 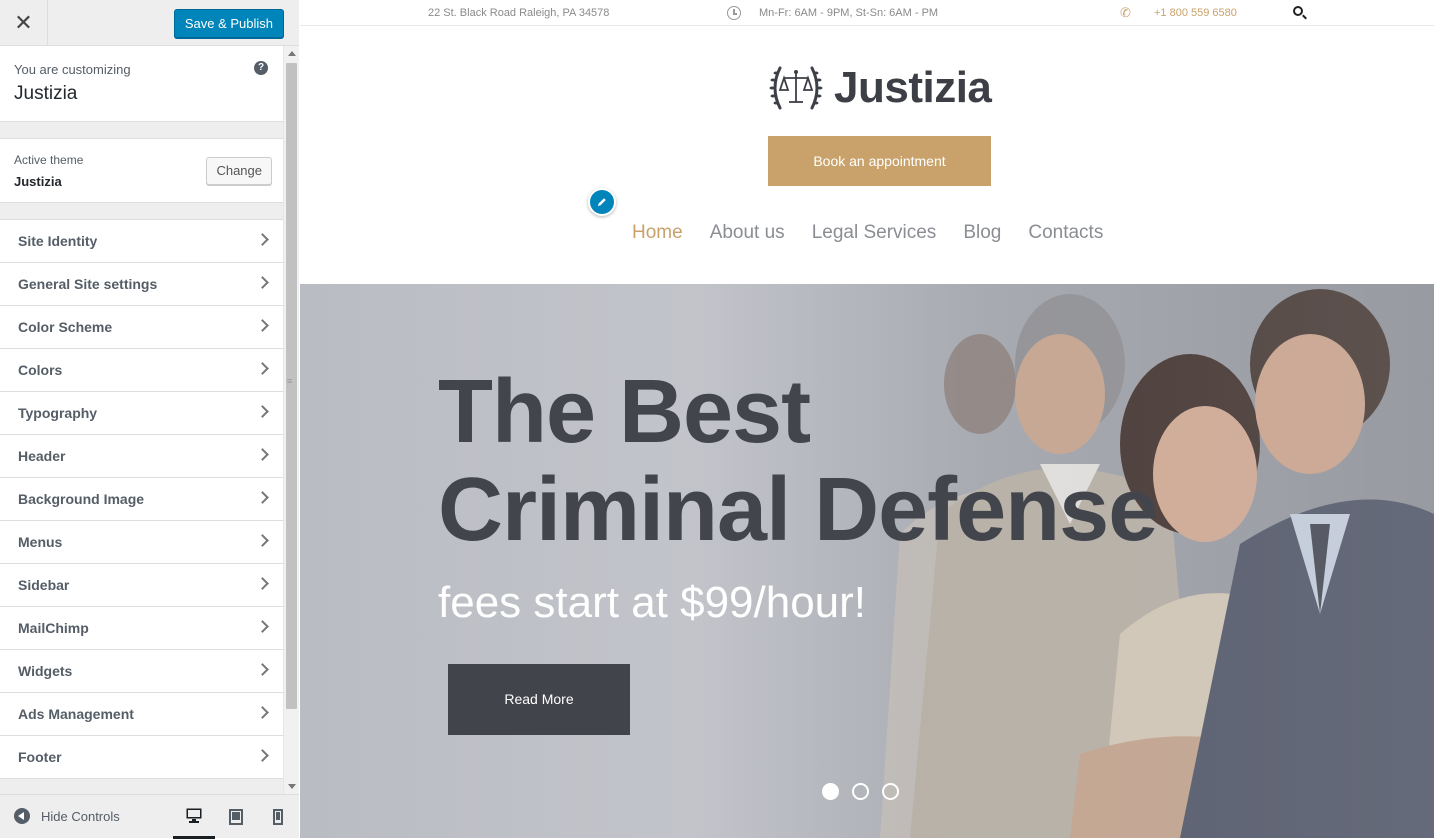 What do you see at coordinates (141, 370) in the screenshot?
I see `panel-colors: Colors` at bounding box center [141, 370].